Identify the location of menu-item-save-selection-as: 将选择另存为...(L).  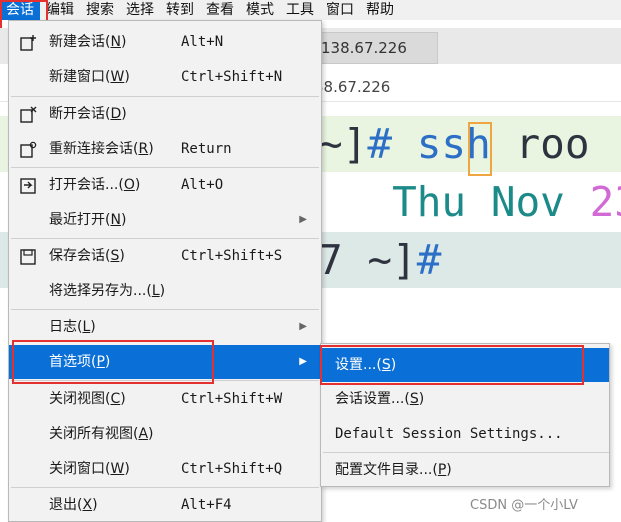
(165, 291).